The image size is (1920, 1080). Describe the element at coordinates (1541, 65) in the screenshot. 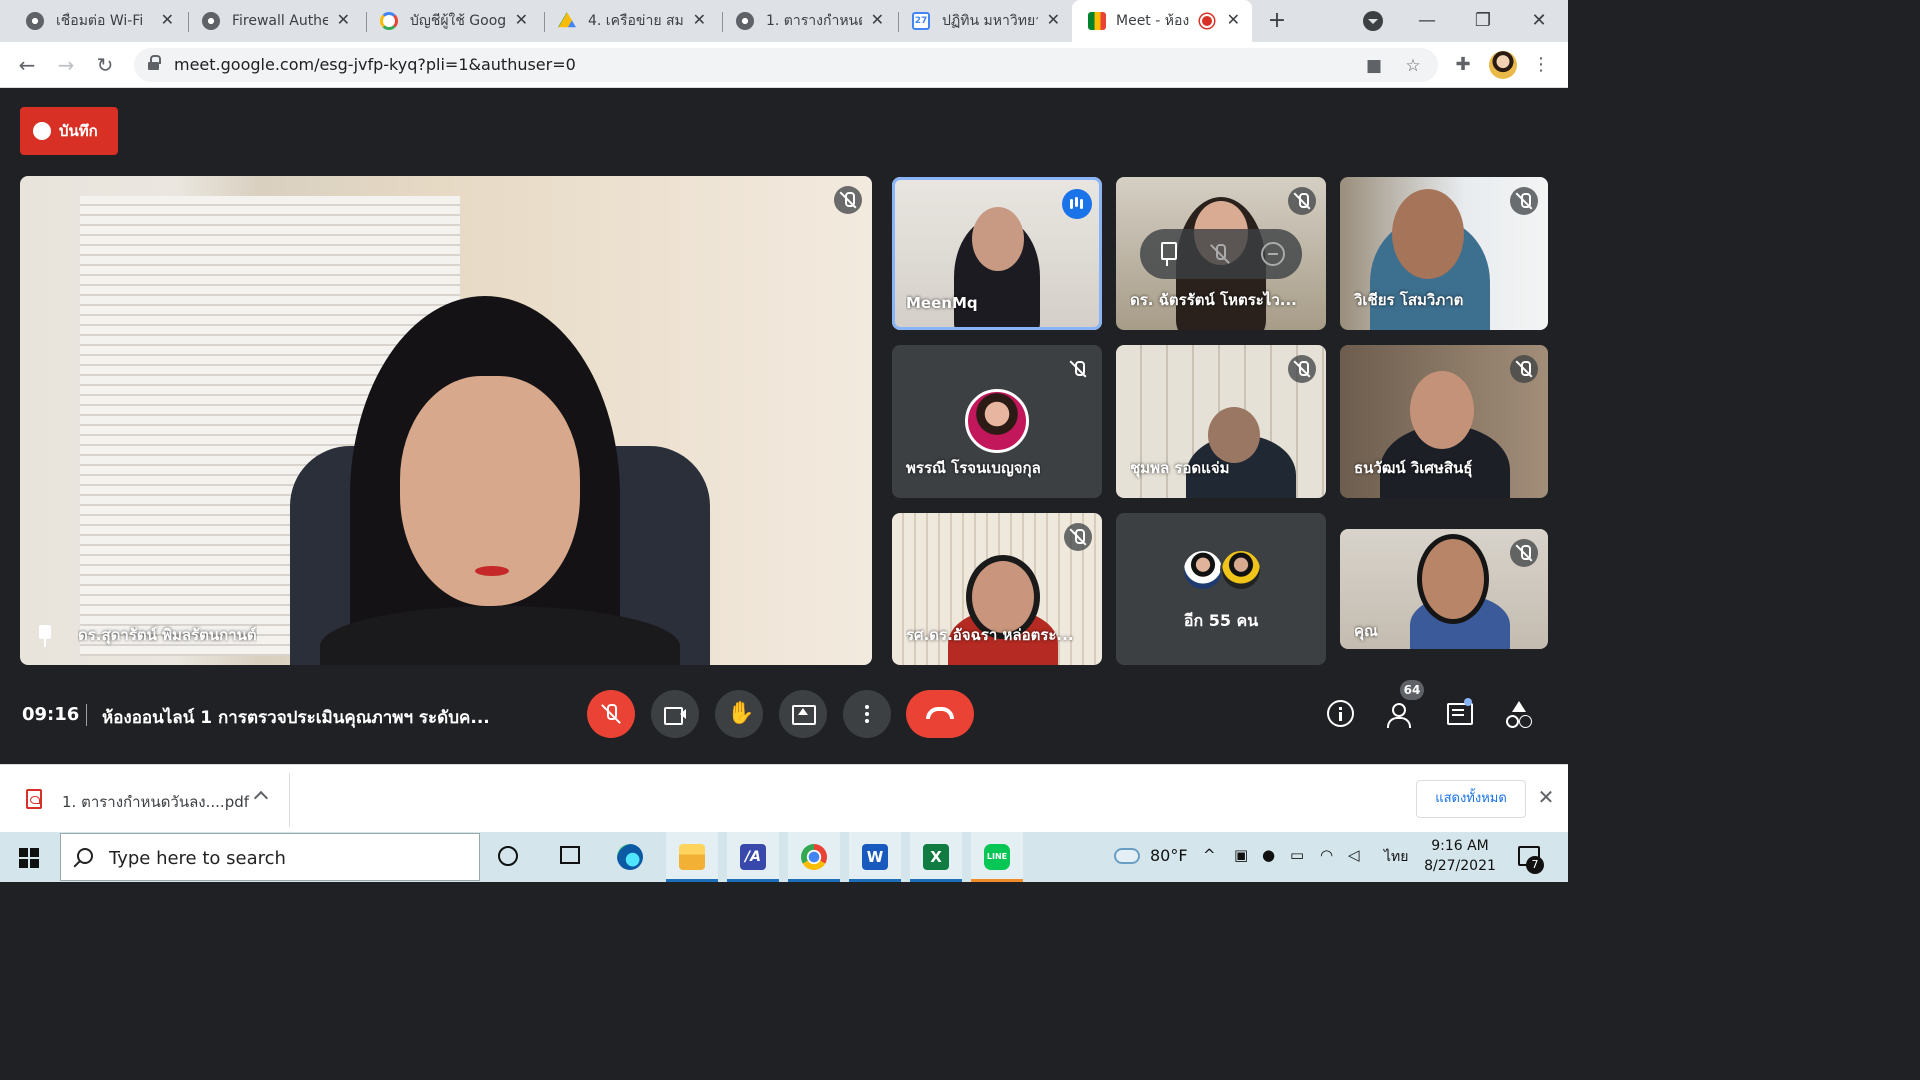

I see `chrome-menu-icon: ⋮` at that location.